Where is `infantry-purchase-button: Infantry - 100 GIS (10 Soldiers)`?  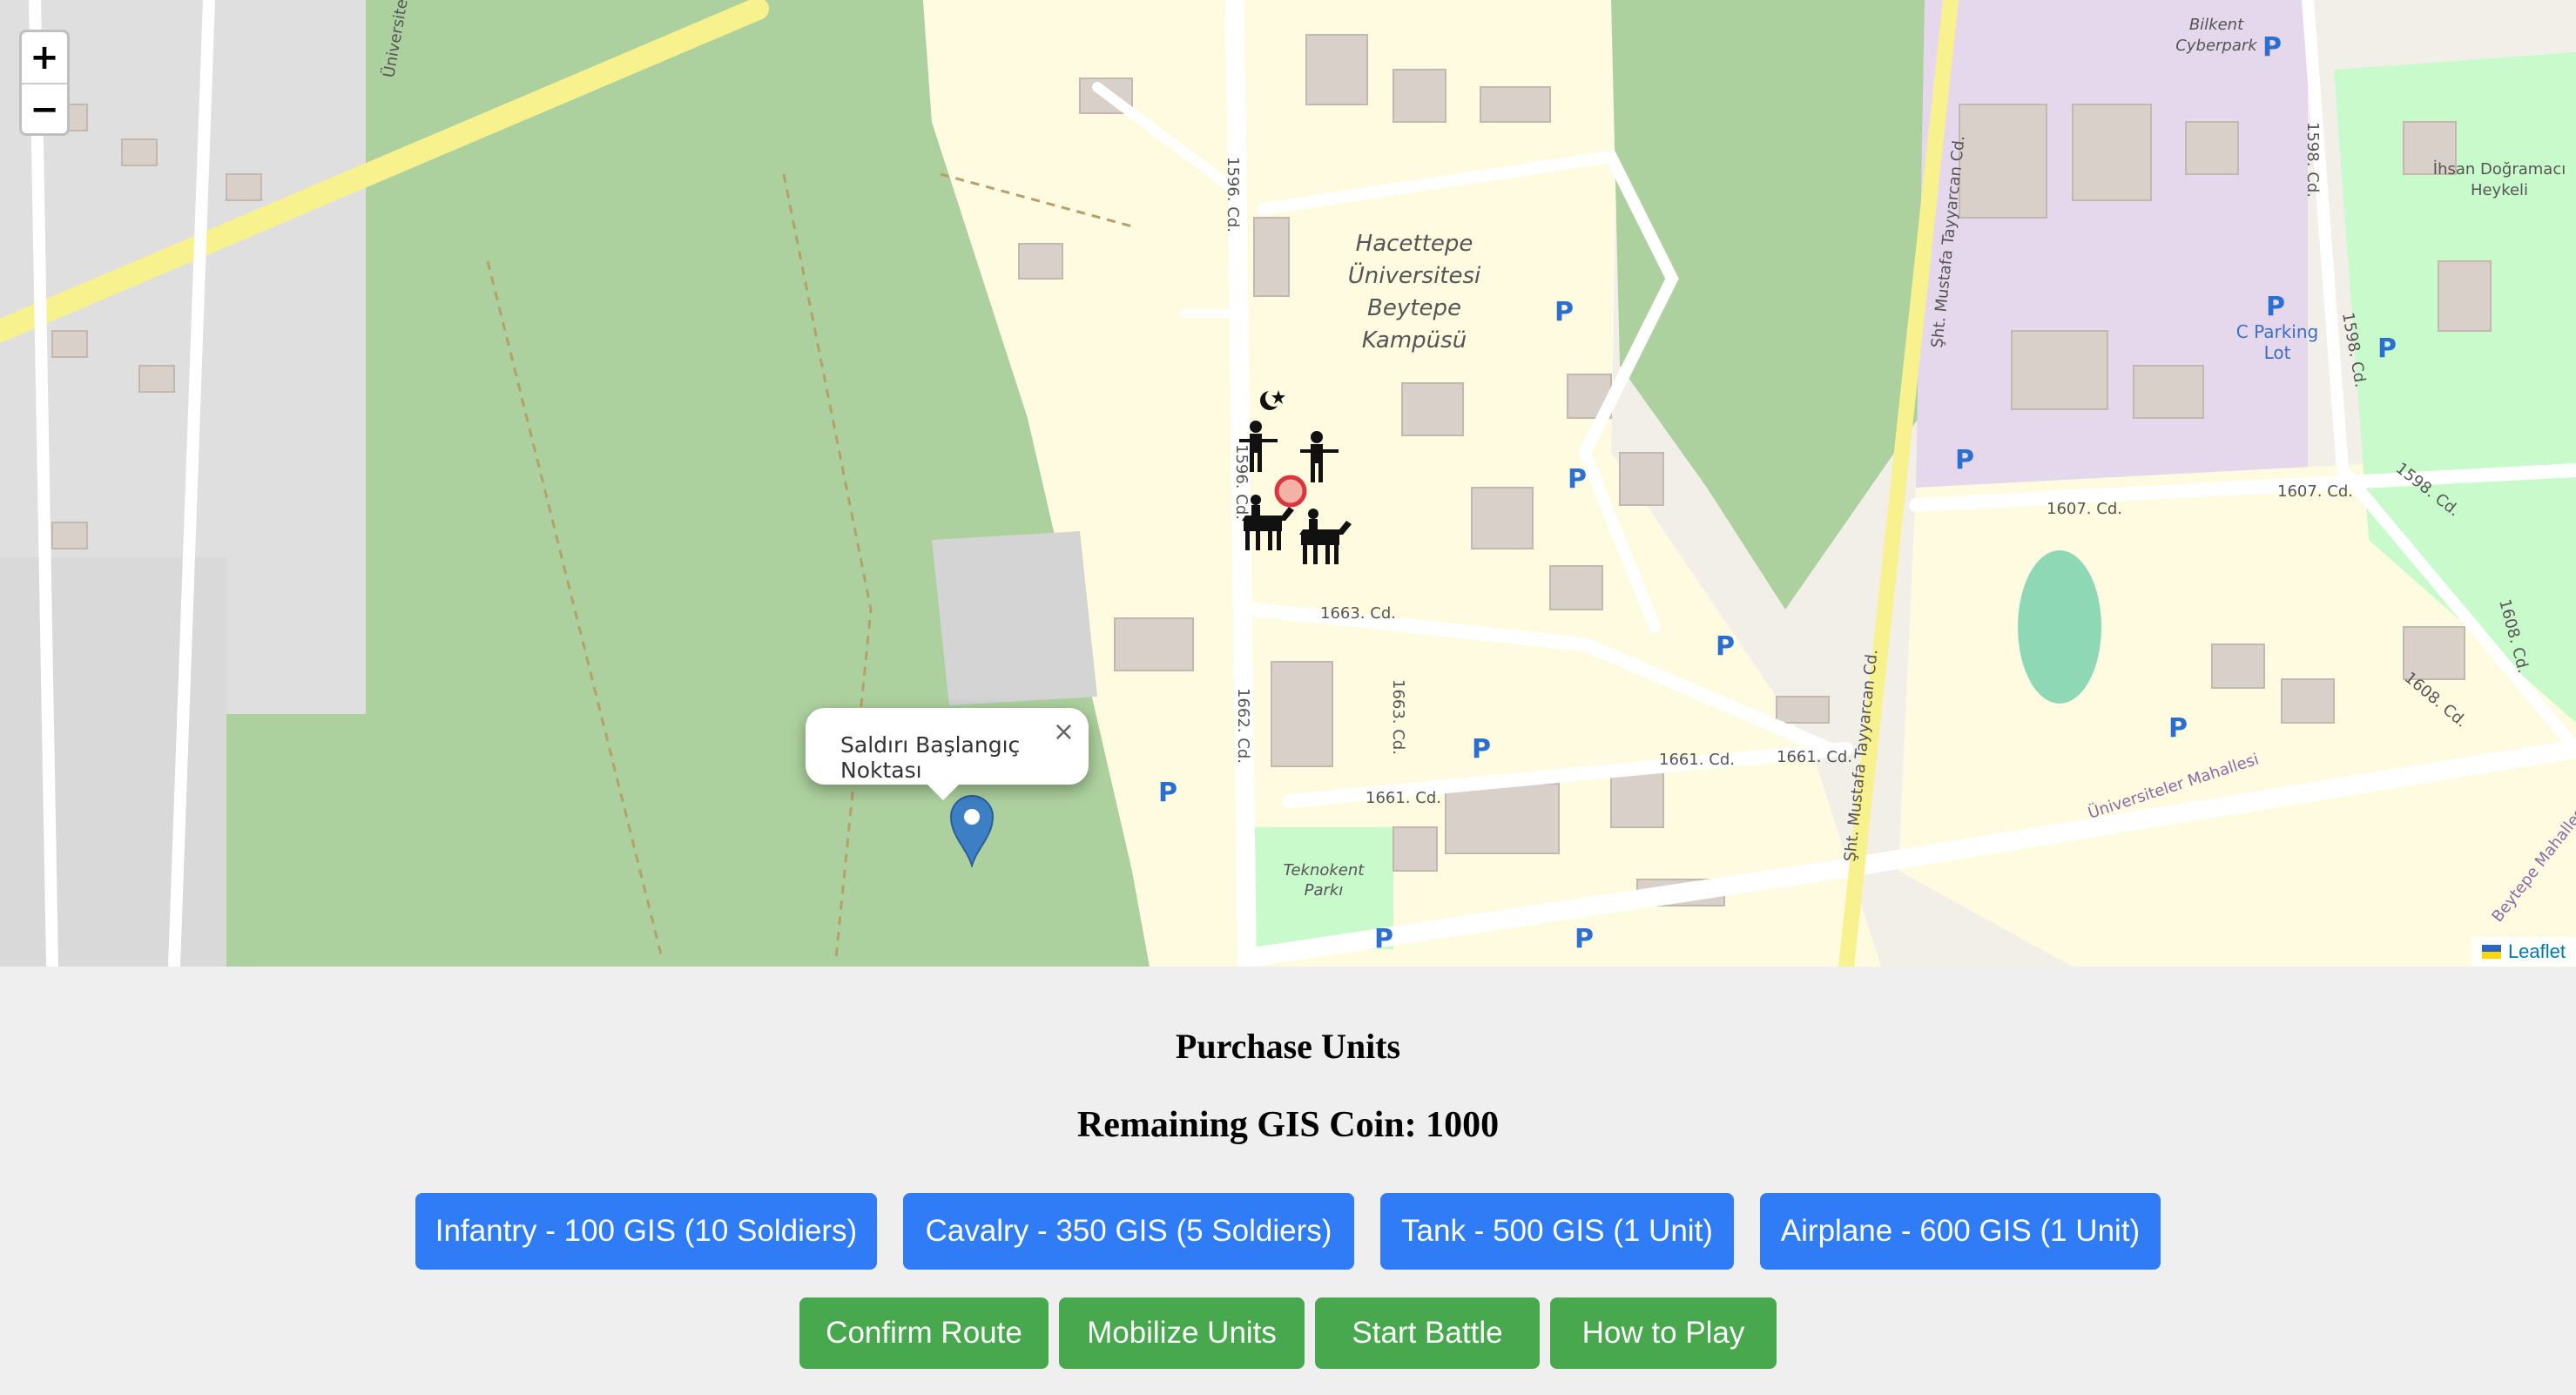 infantry-purchase-button: Infantry - 100 GIS (10 Soldiers) is located at coordinates (646, 1231).